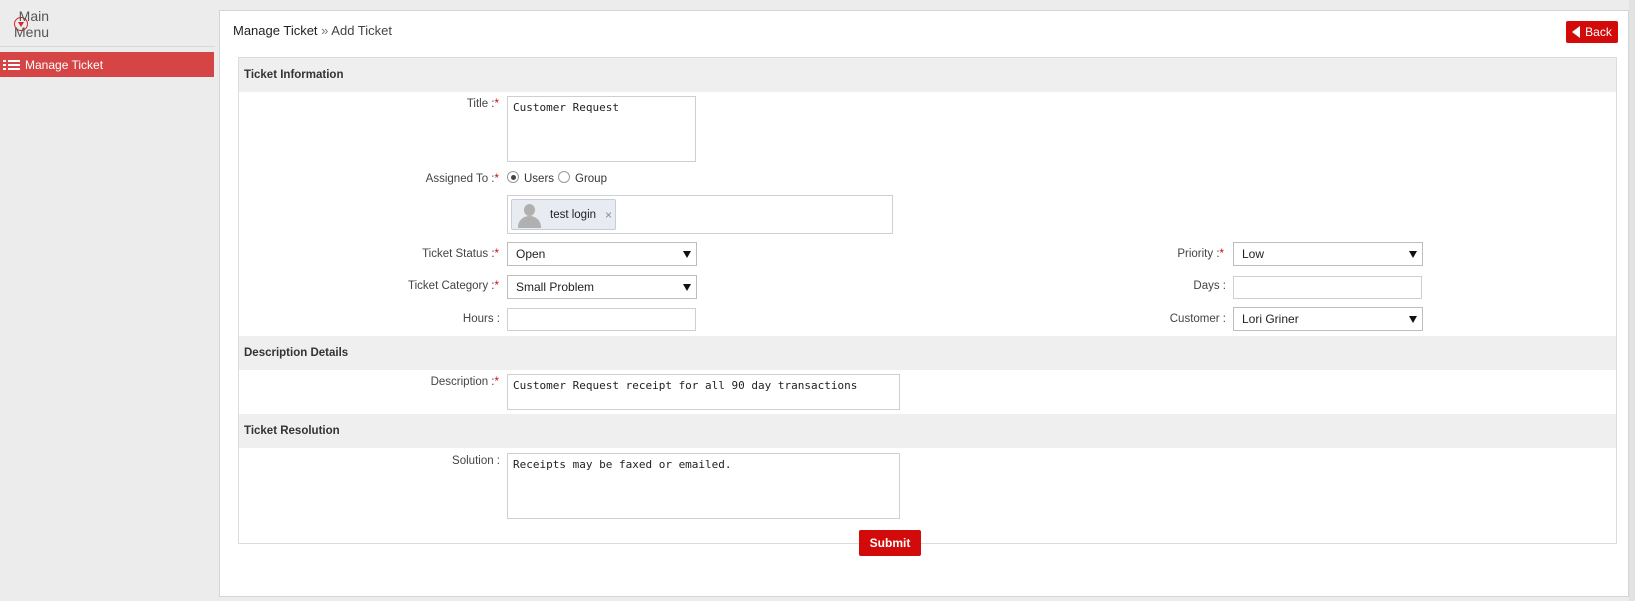 The height and width of the screenshot is (601, 1635). Describe the element at coordinates (1632, 300) in the screenshot. I see `scrollbar` at that location.